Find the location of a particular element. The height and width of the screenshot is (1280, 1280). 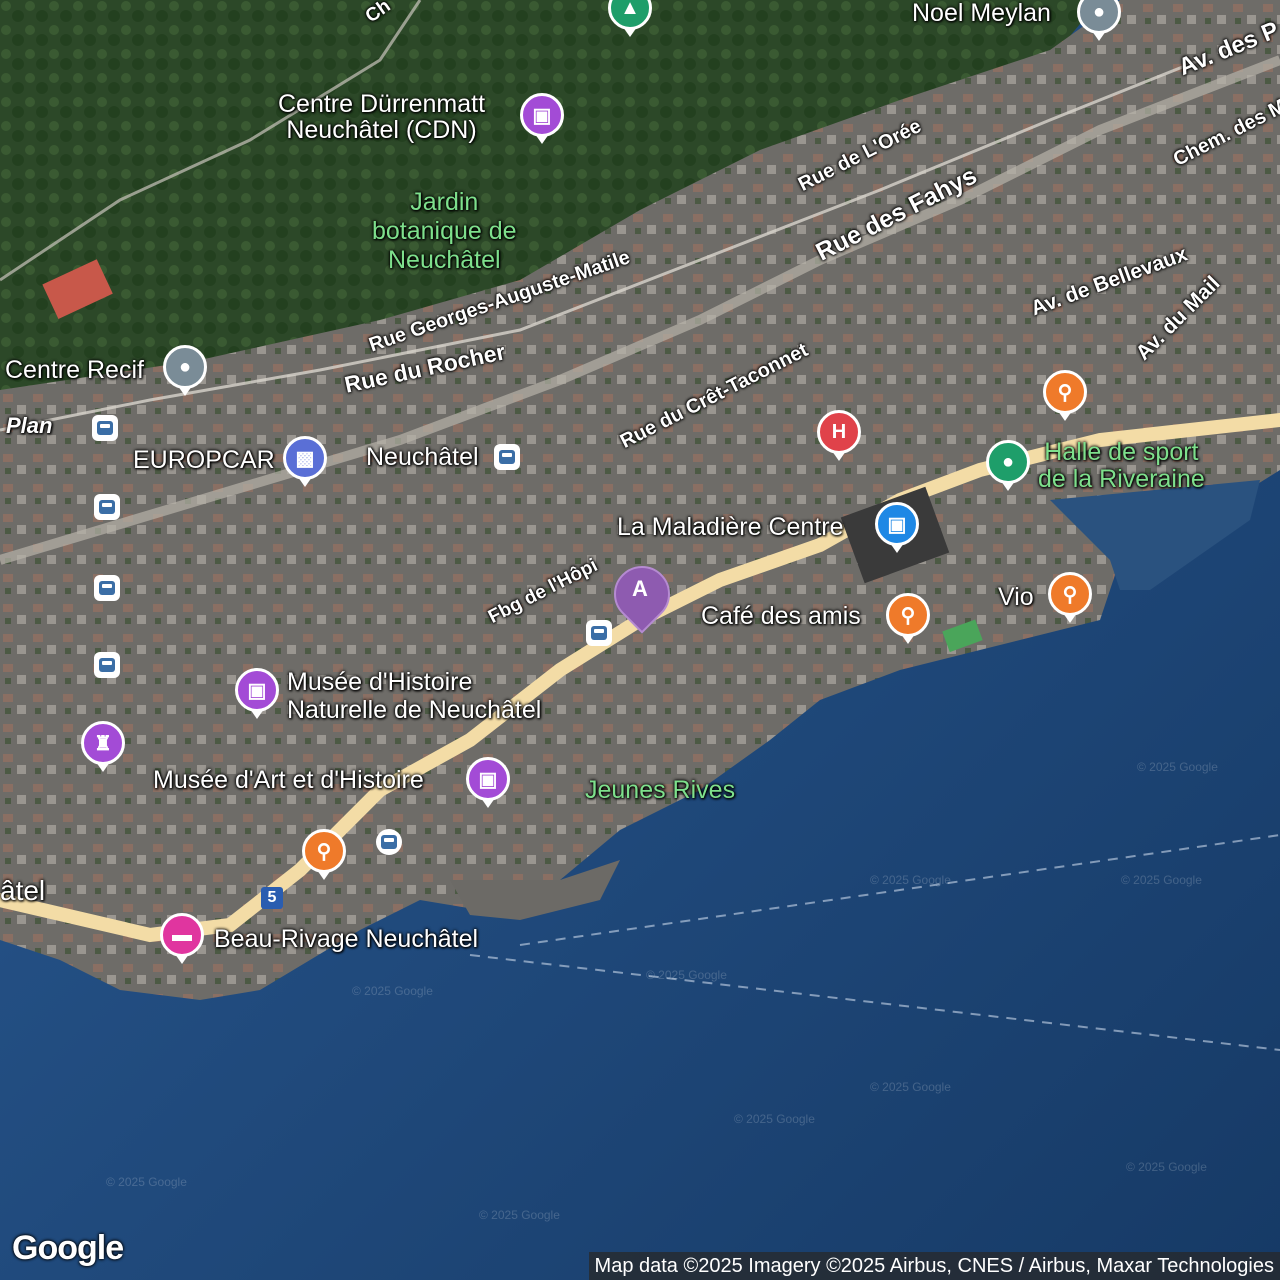

poi-label-europcar: EUROPCAR is located at coordinates (204, 460).